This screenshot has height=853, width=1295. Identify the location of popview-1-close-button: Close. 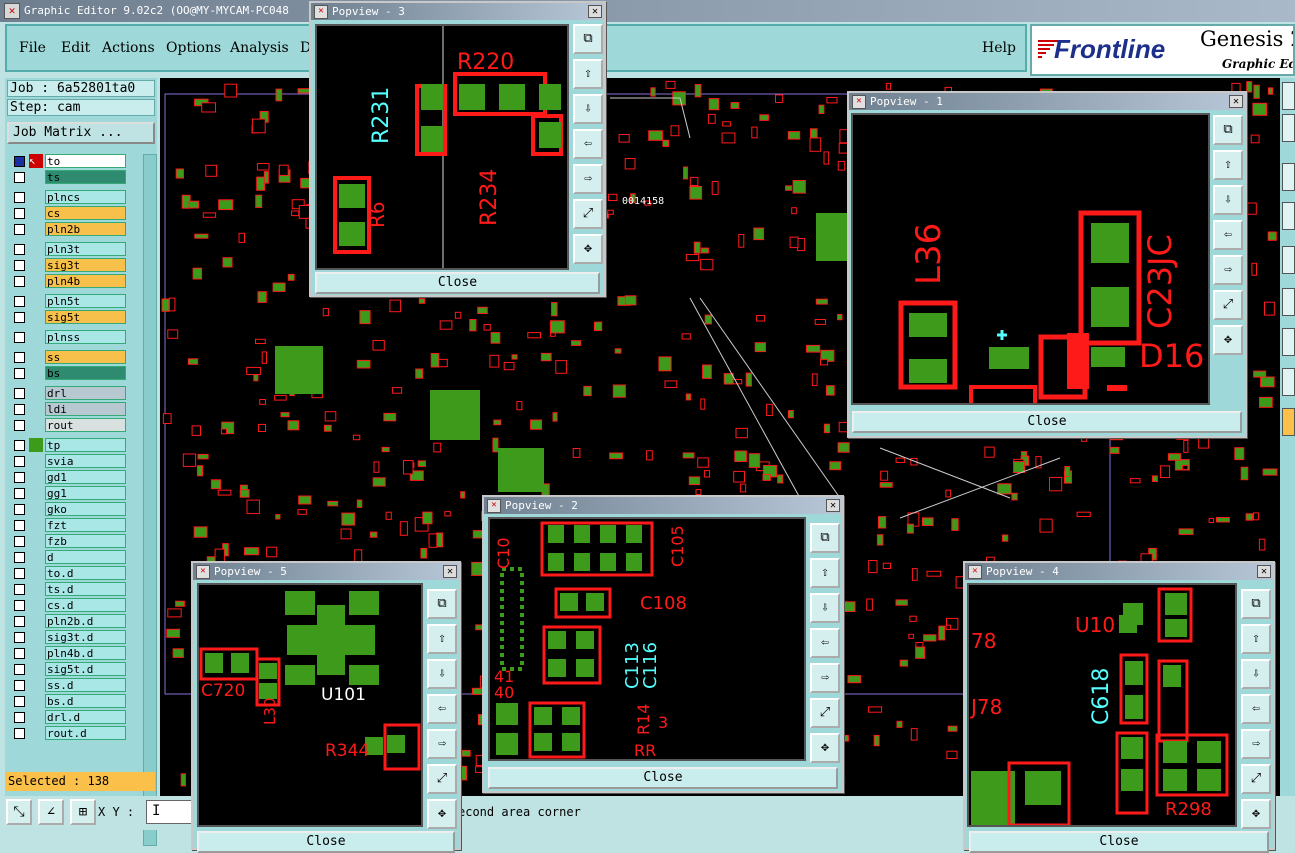
(1047, 422).